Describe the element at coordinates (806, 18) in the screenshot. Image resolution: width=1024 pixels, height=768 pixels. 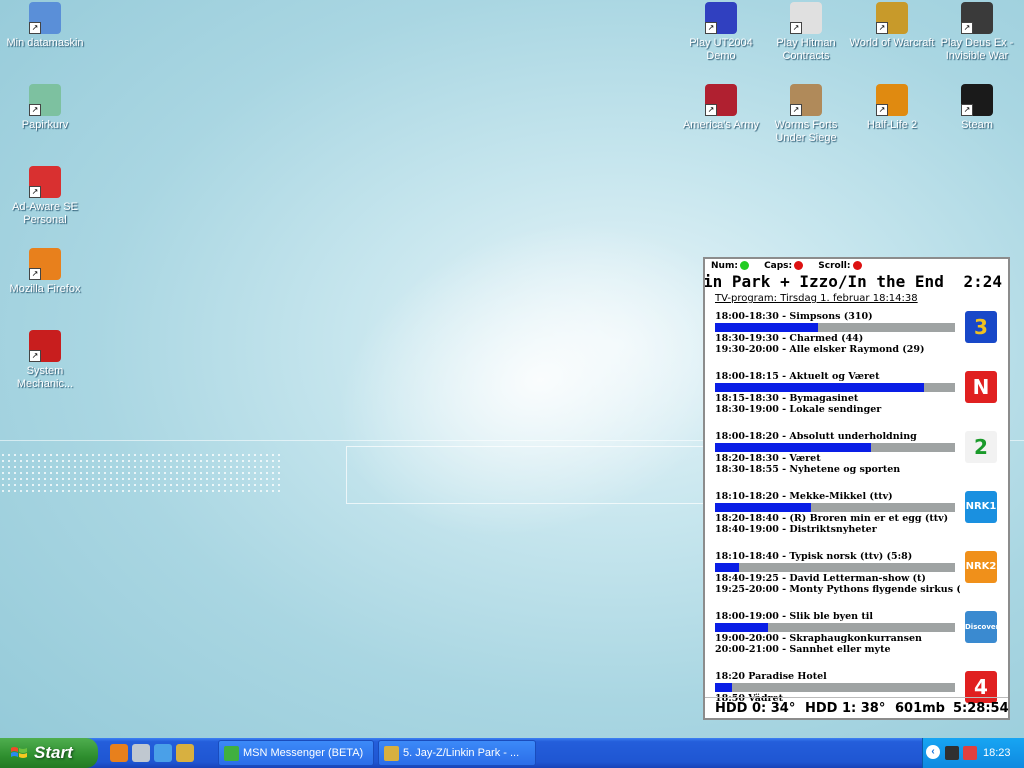
I see `hitman-icon: ↗` at that location.